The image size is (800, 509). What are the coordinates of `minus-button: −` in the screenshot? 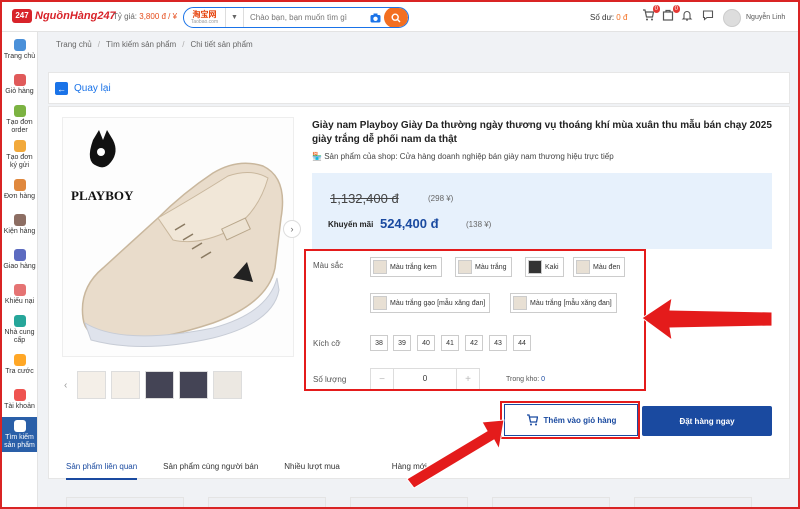 It's located at (382, 379).